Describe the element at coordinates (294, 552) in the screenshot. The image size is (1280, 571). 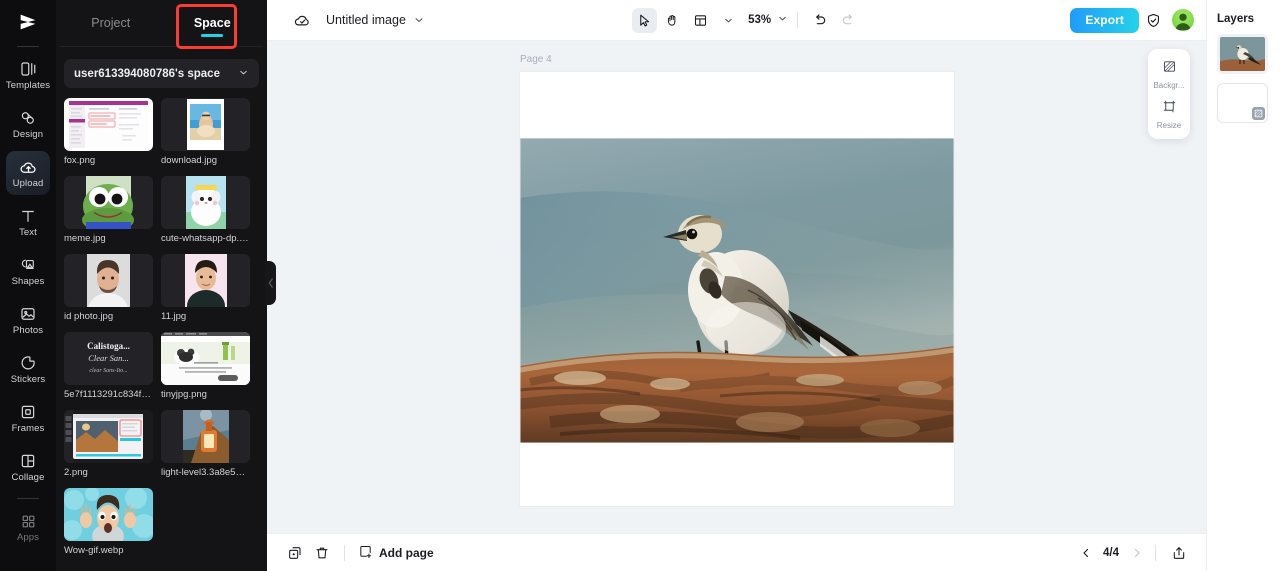
I see `duplicate-page-button` at that location.